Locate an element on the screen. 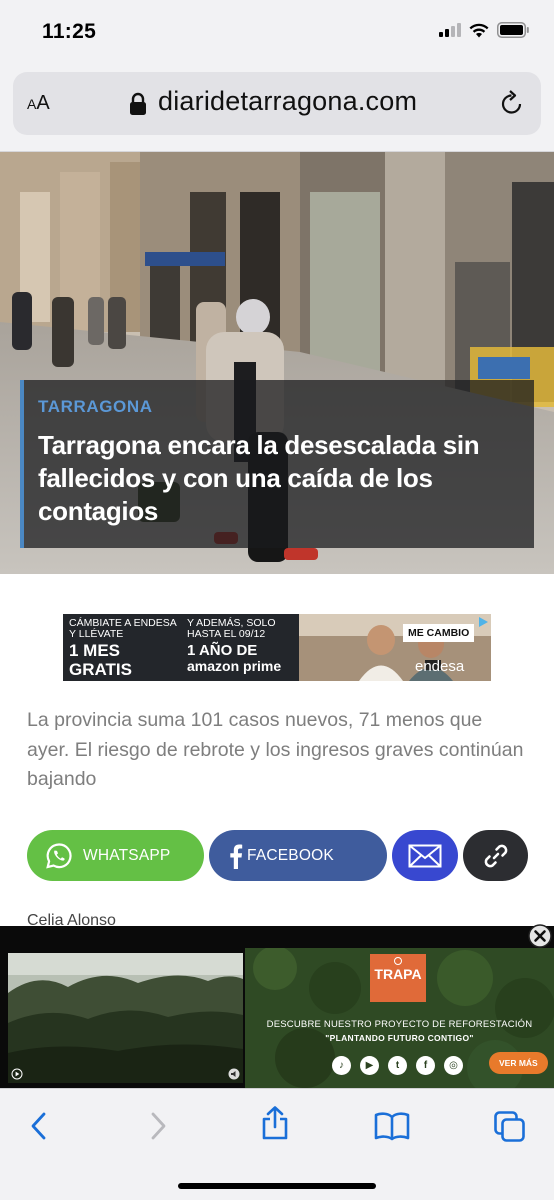  amazon-prime-logo: amazon prime is located at coordinates (234, 666).